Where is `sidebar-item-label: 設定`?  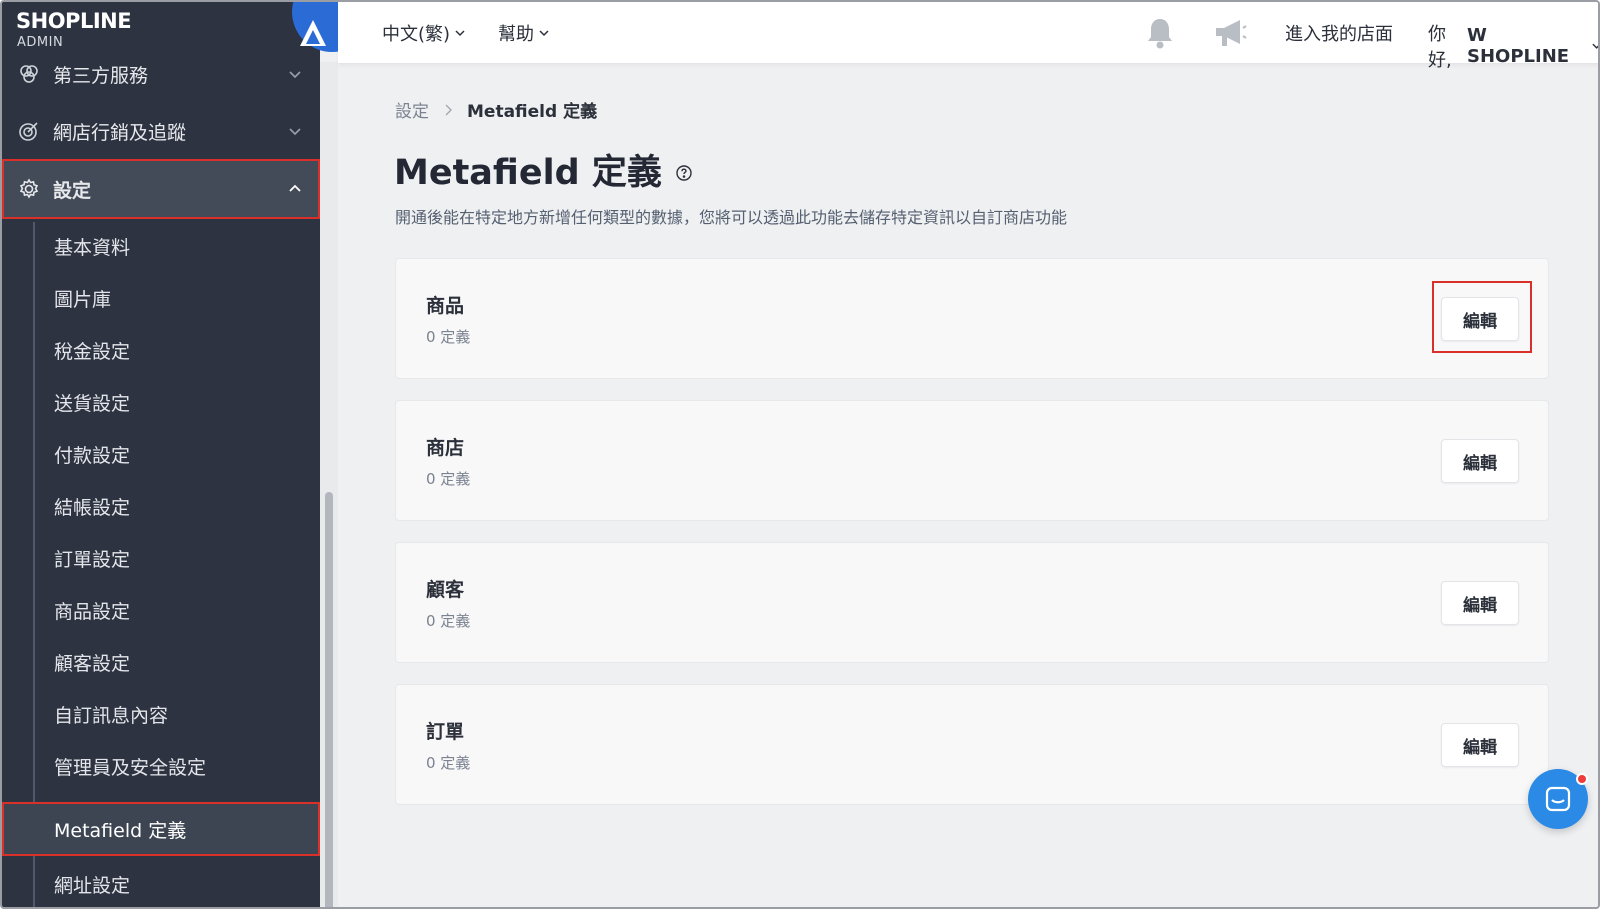 sidebar-item-label: 設定 is located at coordinates (72, 190).